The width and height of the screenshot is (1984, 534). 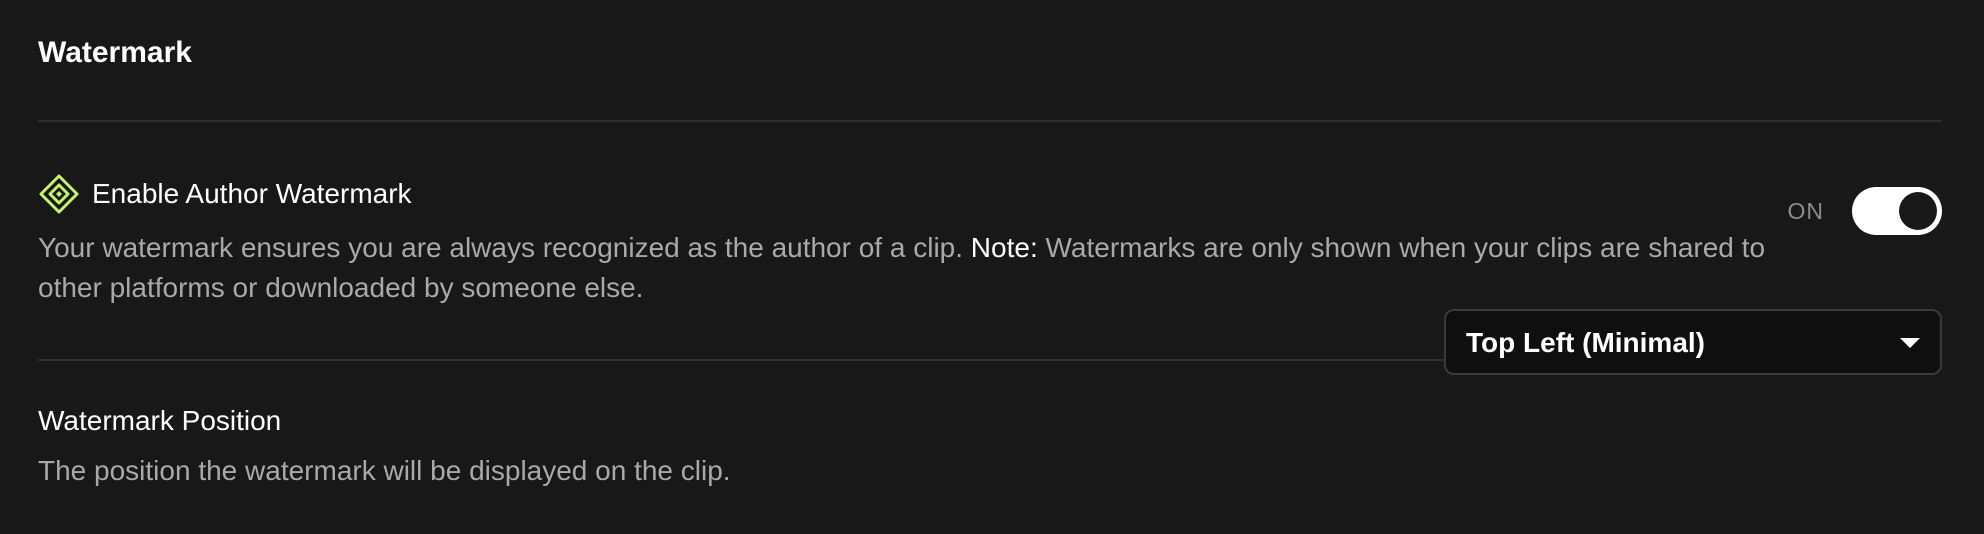 What do you see at coordinates (1918, 211) in the screenshot?
I see `toggle-knob` at bounding box center [1918, 211].